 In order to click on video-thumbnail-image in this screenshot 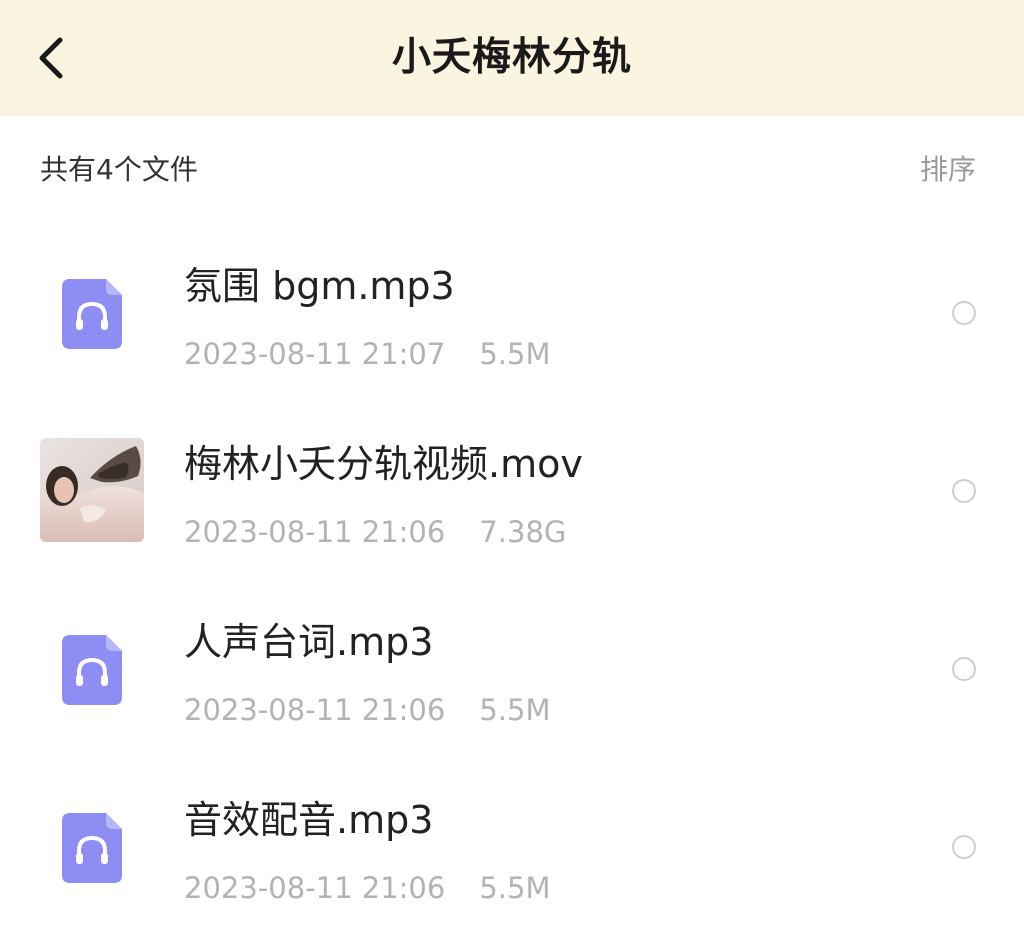, I will do `click(92, 490)`.